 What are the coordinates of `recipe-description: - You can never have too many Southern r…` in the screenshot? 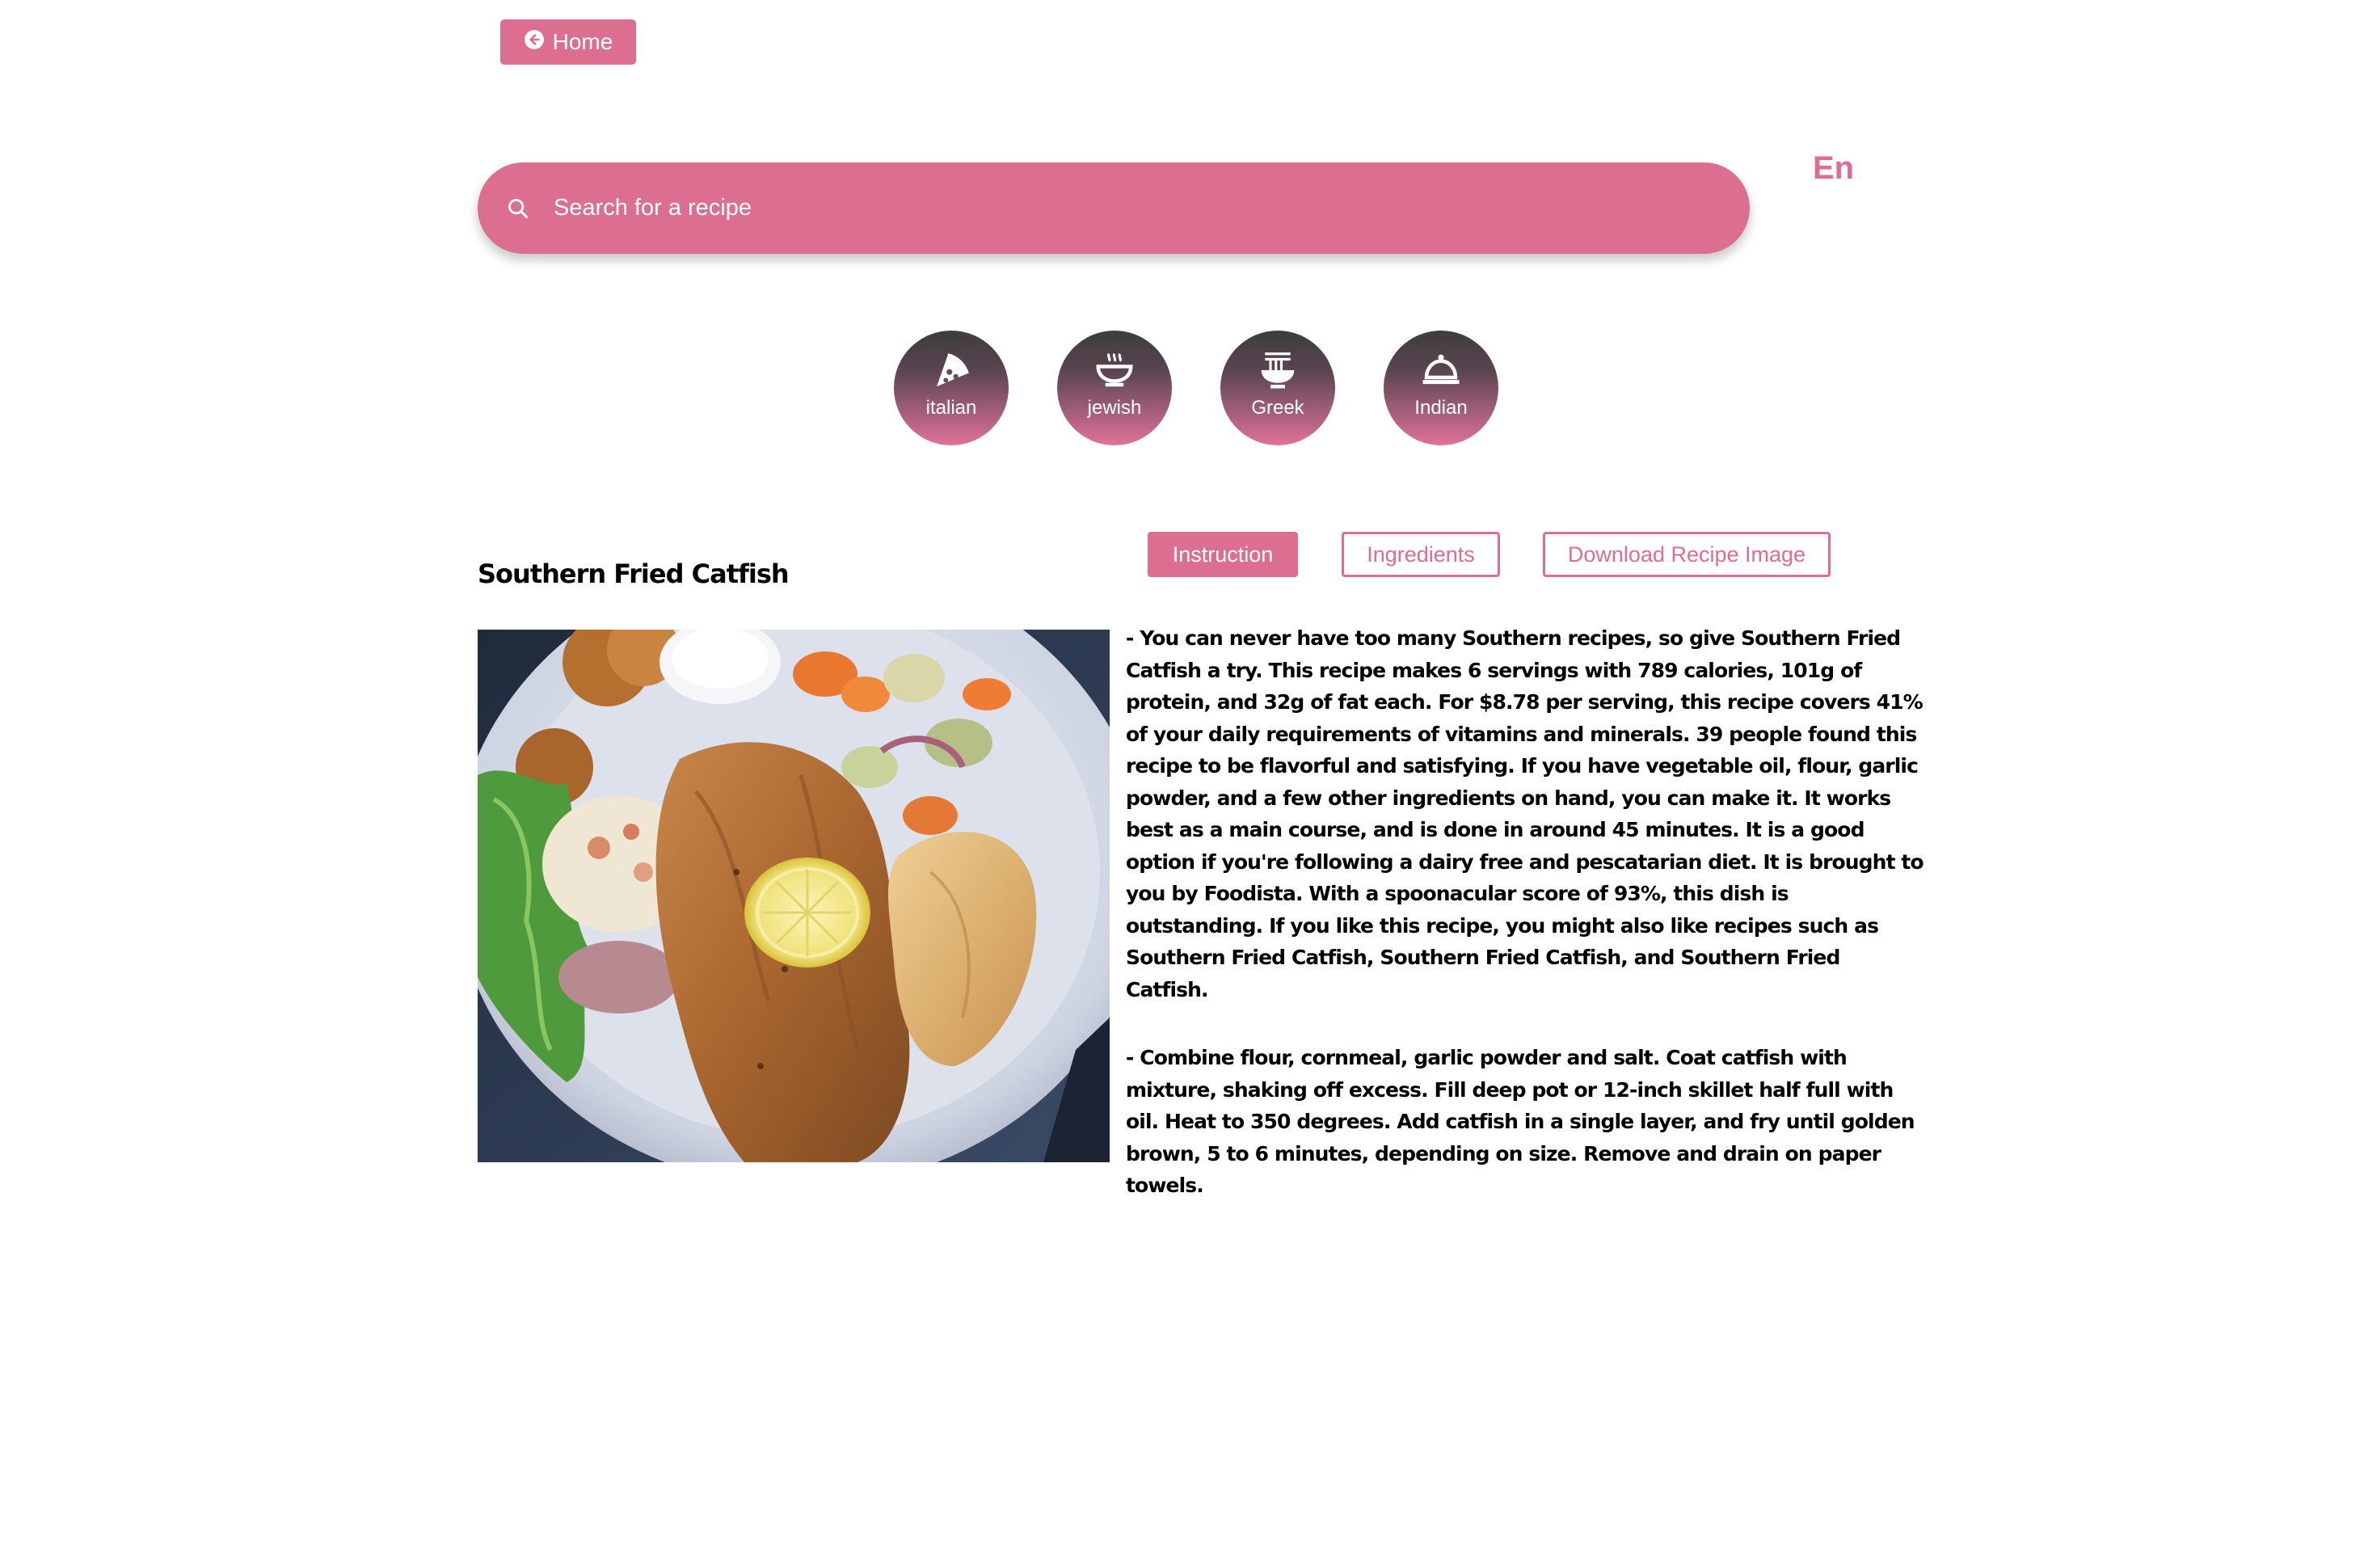 It's located at (1526, 930).